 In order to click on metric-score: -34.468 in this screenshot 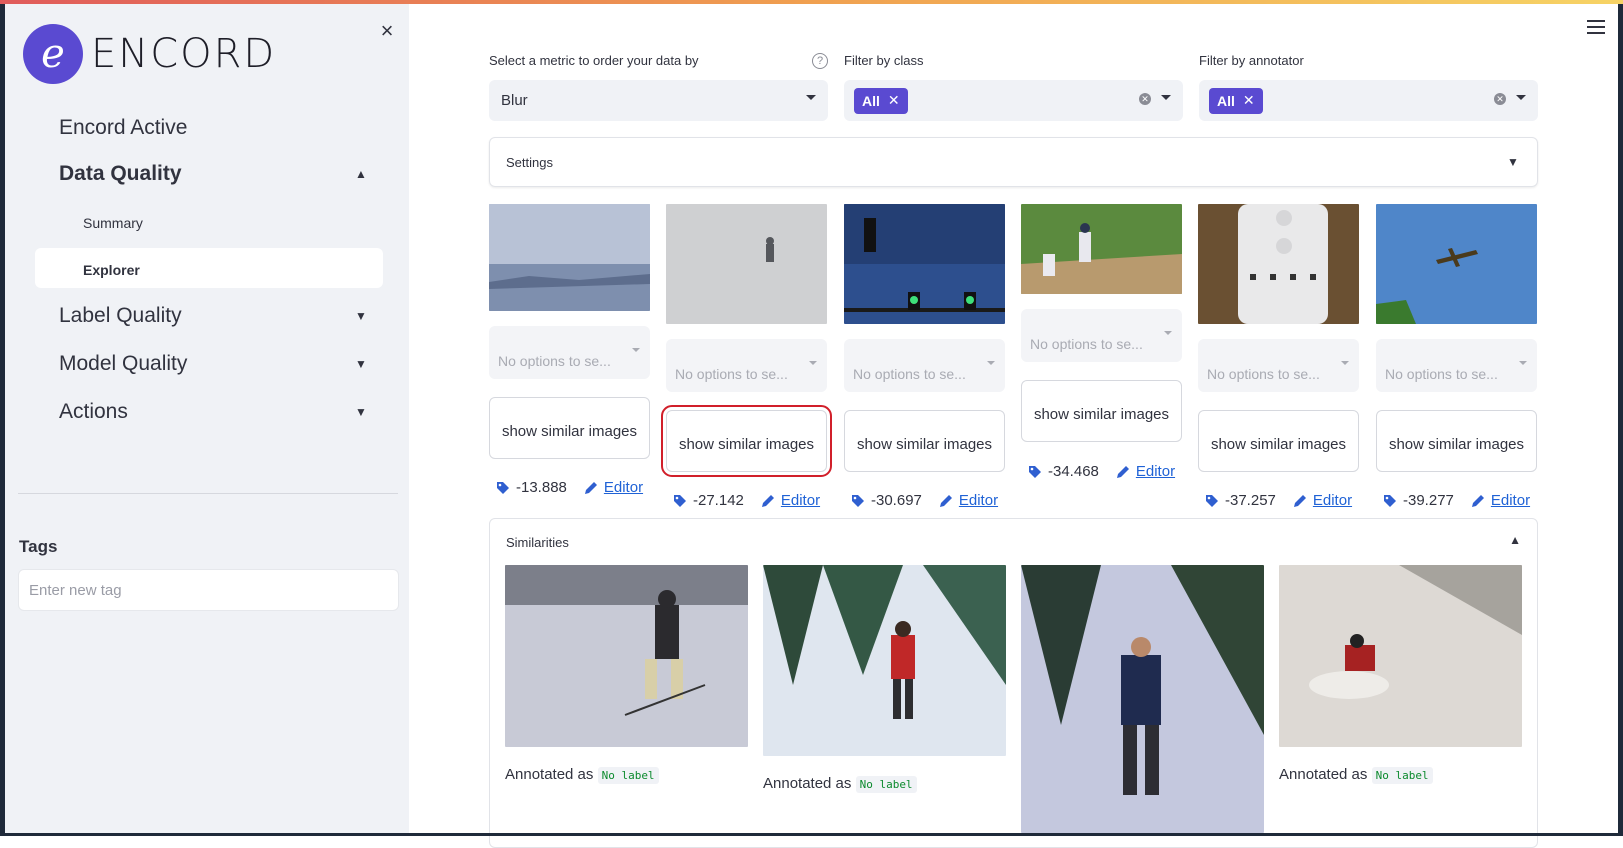, I will do `click(1073, 471)`.